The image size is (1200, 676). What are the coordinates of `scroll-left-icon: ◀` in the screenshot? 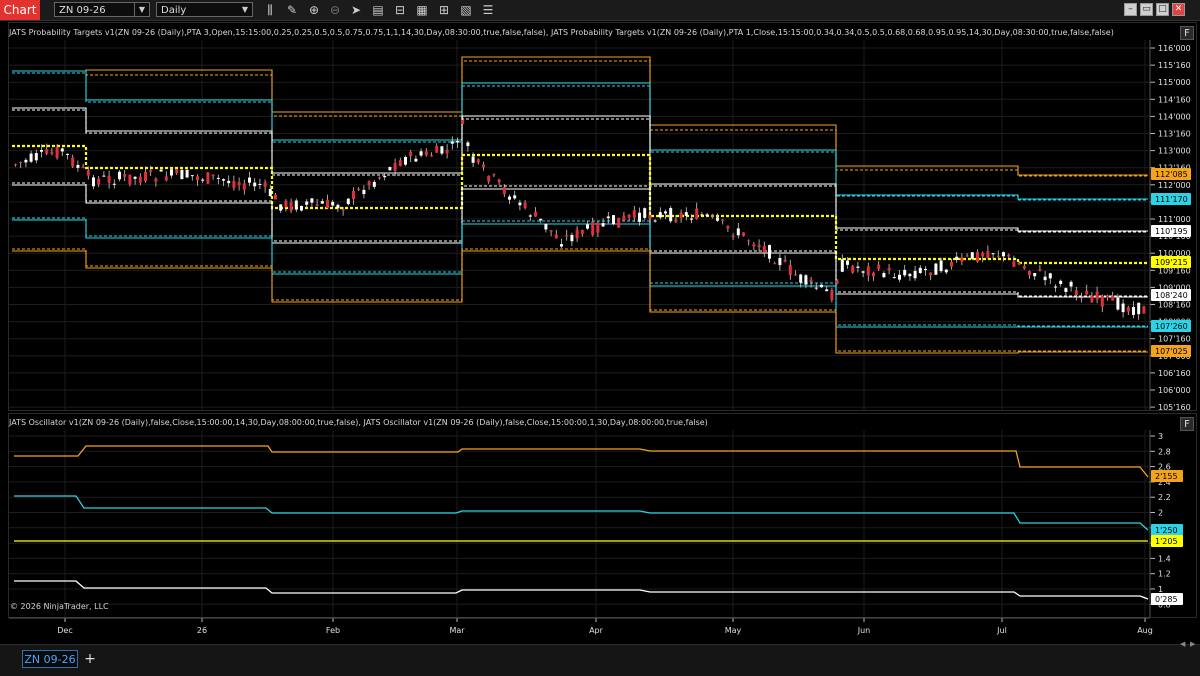 It's located at (1182, 644).